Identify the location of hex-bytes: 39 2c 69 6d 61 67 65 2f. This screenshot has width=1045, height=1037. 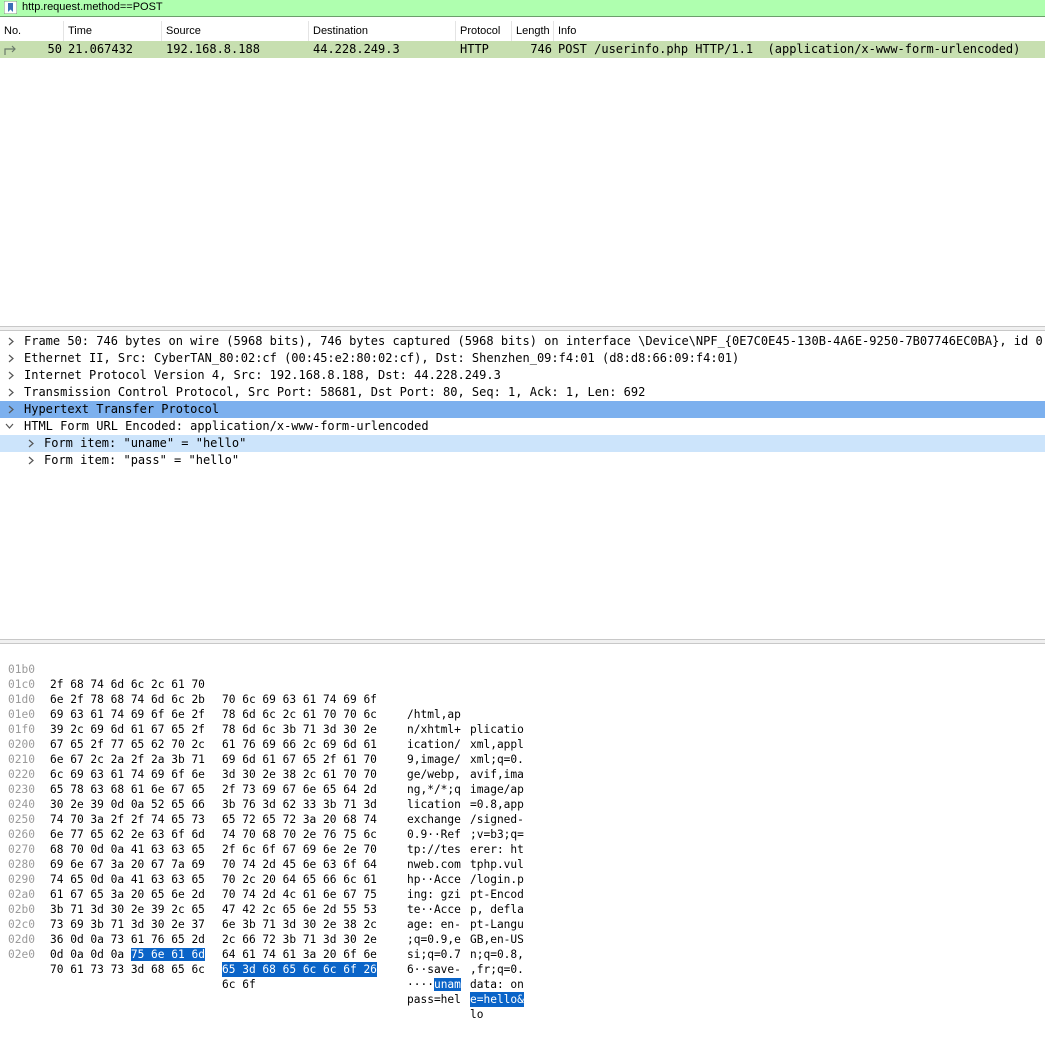
(127, 729).